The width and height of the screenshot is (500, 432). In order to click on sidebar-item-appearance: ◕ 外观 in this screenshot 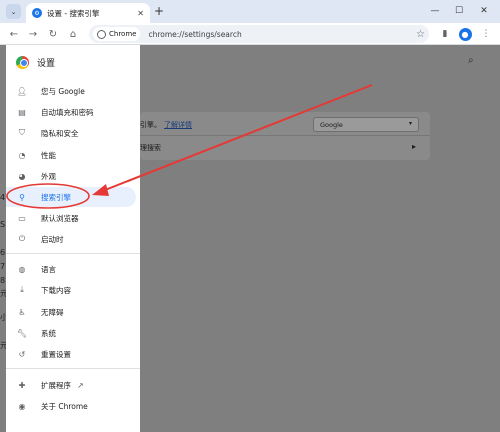, I will do `click(71, 176)`.